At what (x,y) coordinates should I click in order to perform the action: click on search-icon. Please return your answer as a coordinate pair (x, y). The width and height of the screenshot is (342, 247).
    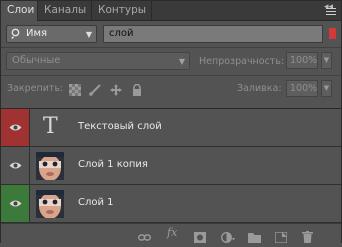
    Looking at the image, I should click on (16, 35).